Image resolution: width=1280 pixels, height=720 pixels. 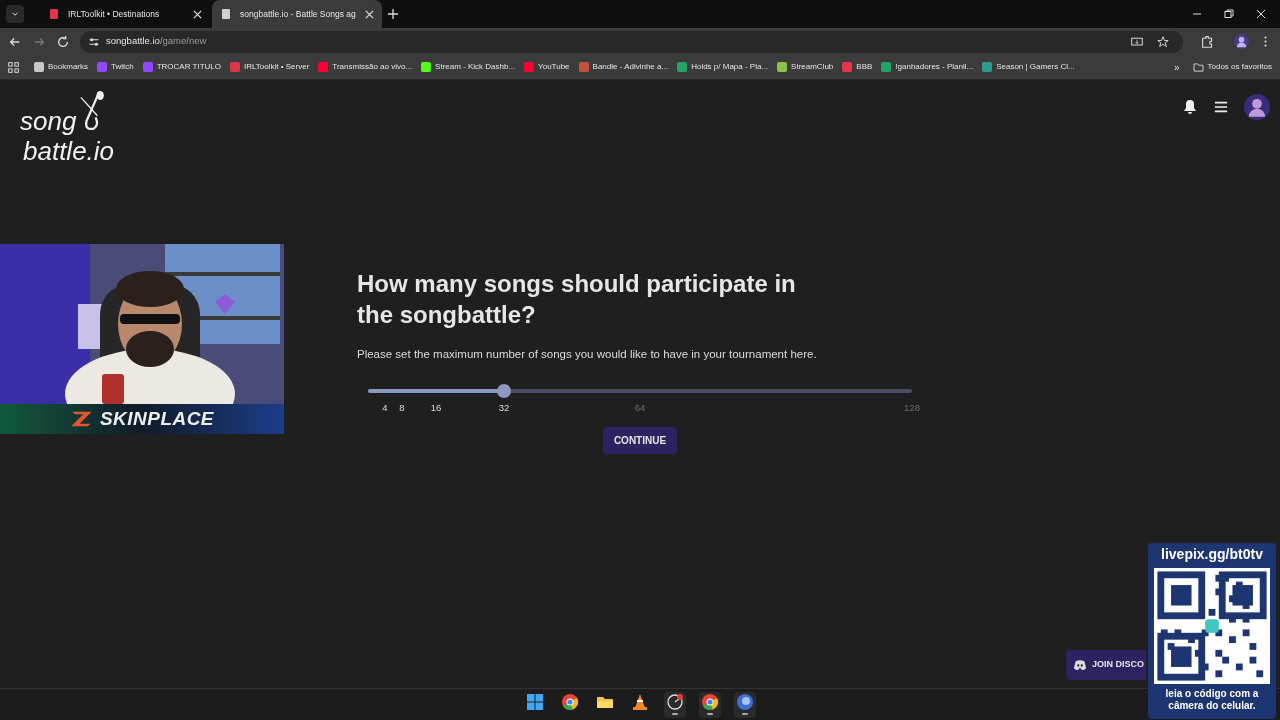 What do you see at coordinates (48, 121) in the screenshot?
I see `logo-text: song` at bounding box center [48, 121].